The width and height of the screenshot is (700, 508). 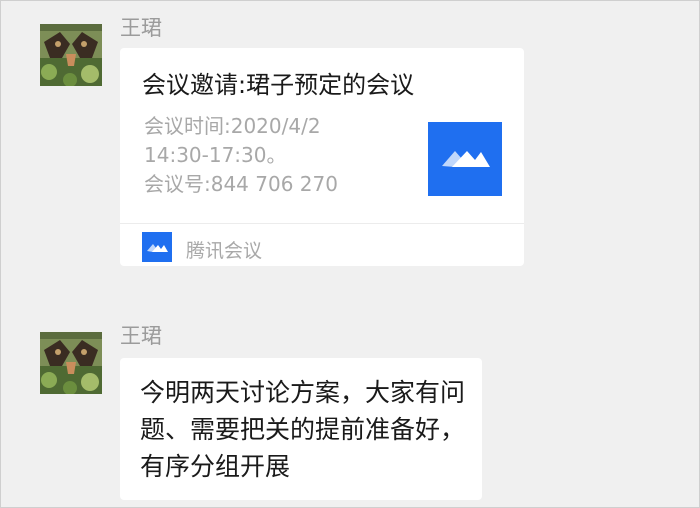 I want to click on meeting-id-line: 会议号:844 706 270, so click(x=241, y=184).